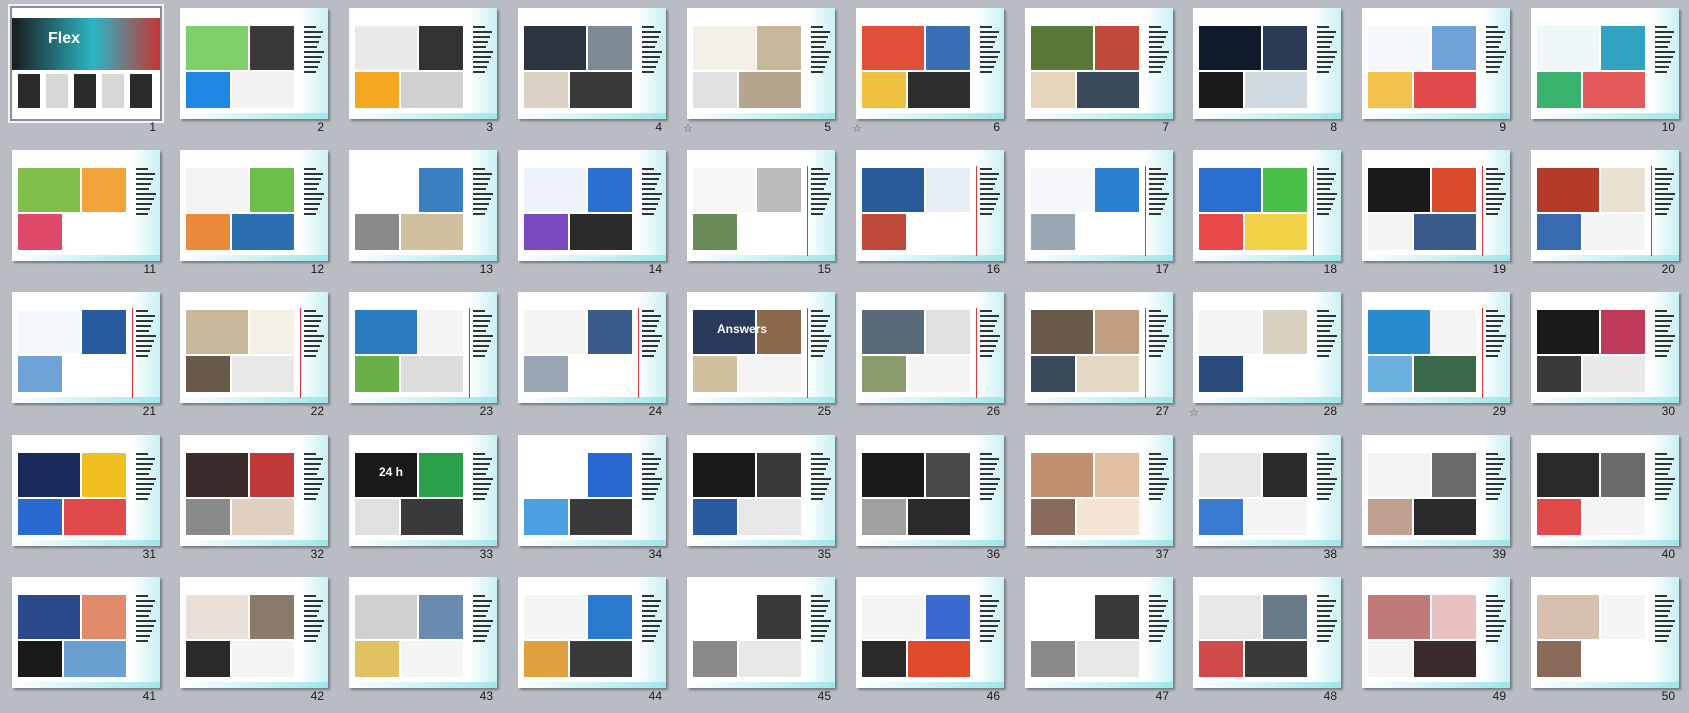  I want to click on slide-thumbnail-1: Flex 1, so click(84, 74).